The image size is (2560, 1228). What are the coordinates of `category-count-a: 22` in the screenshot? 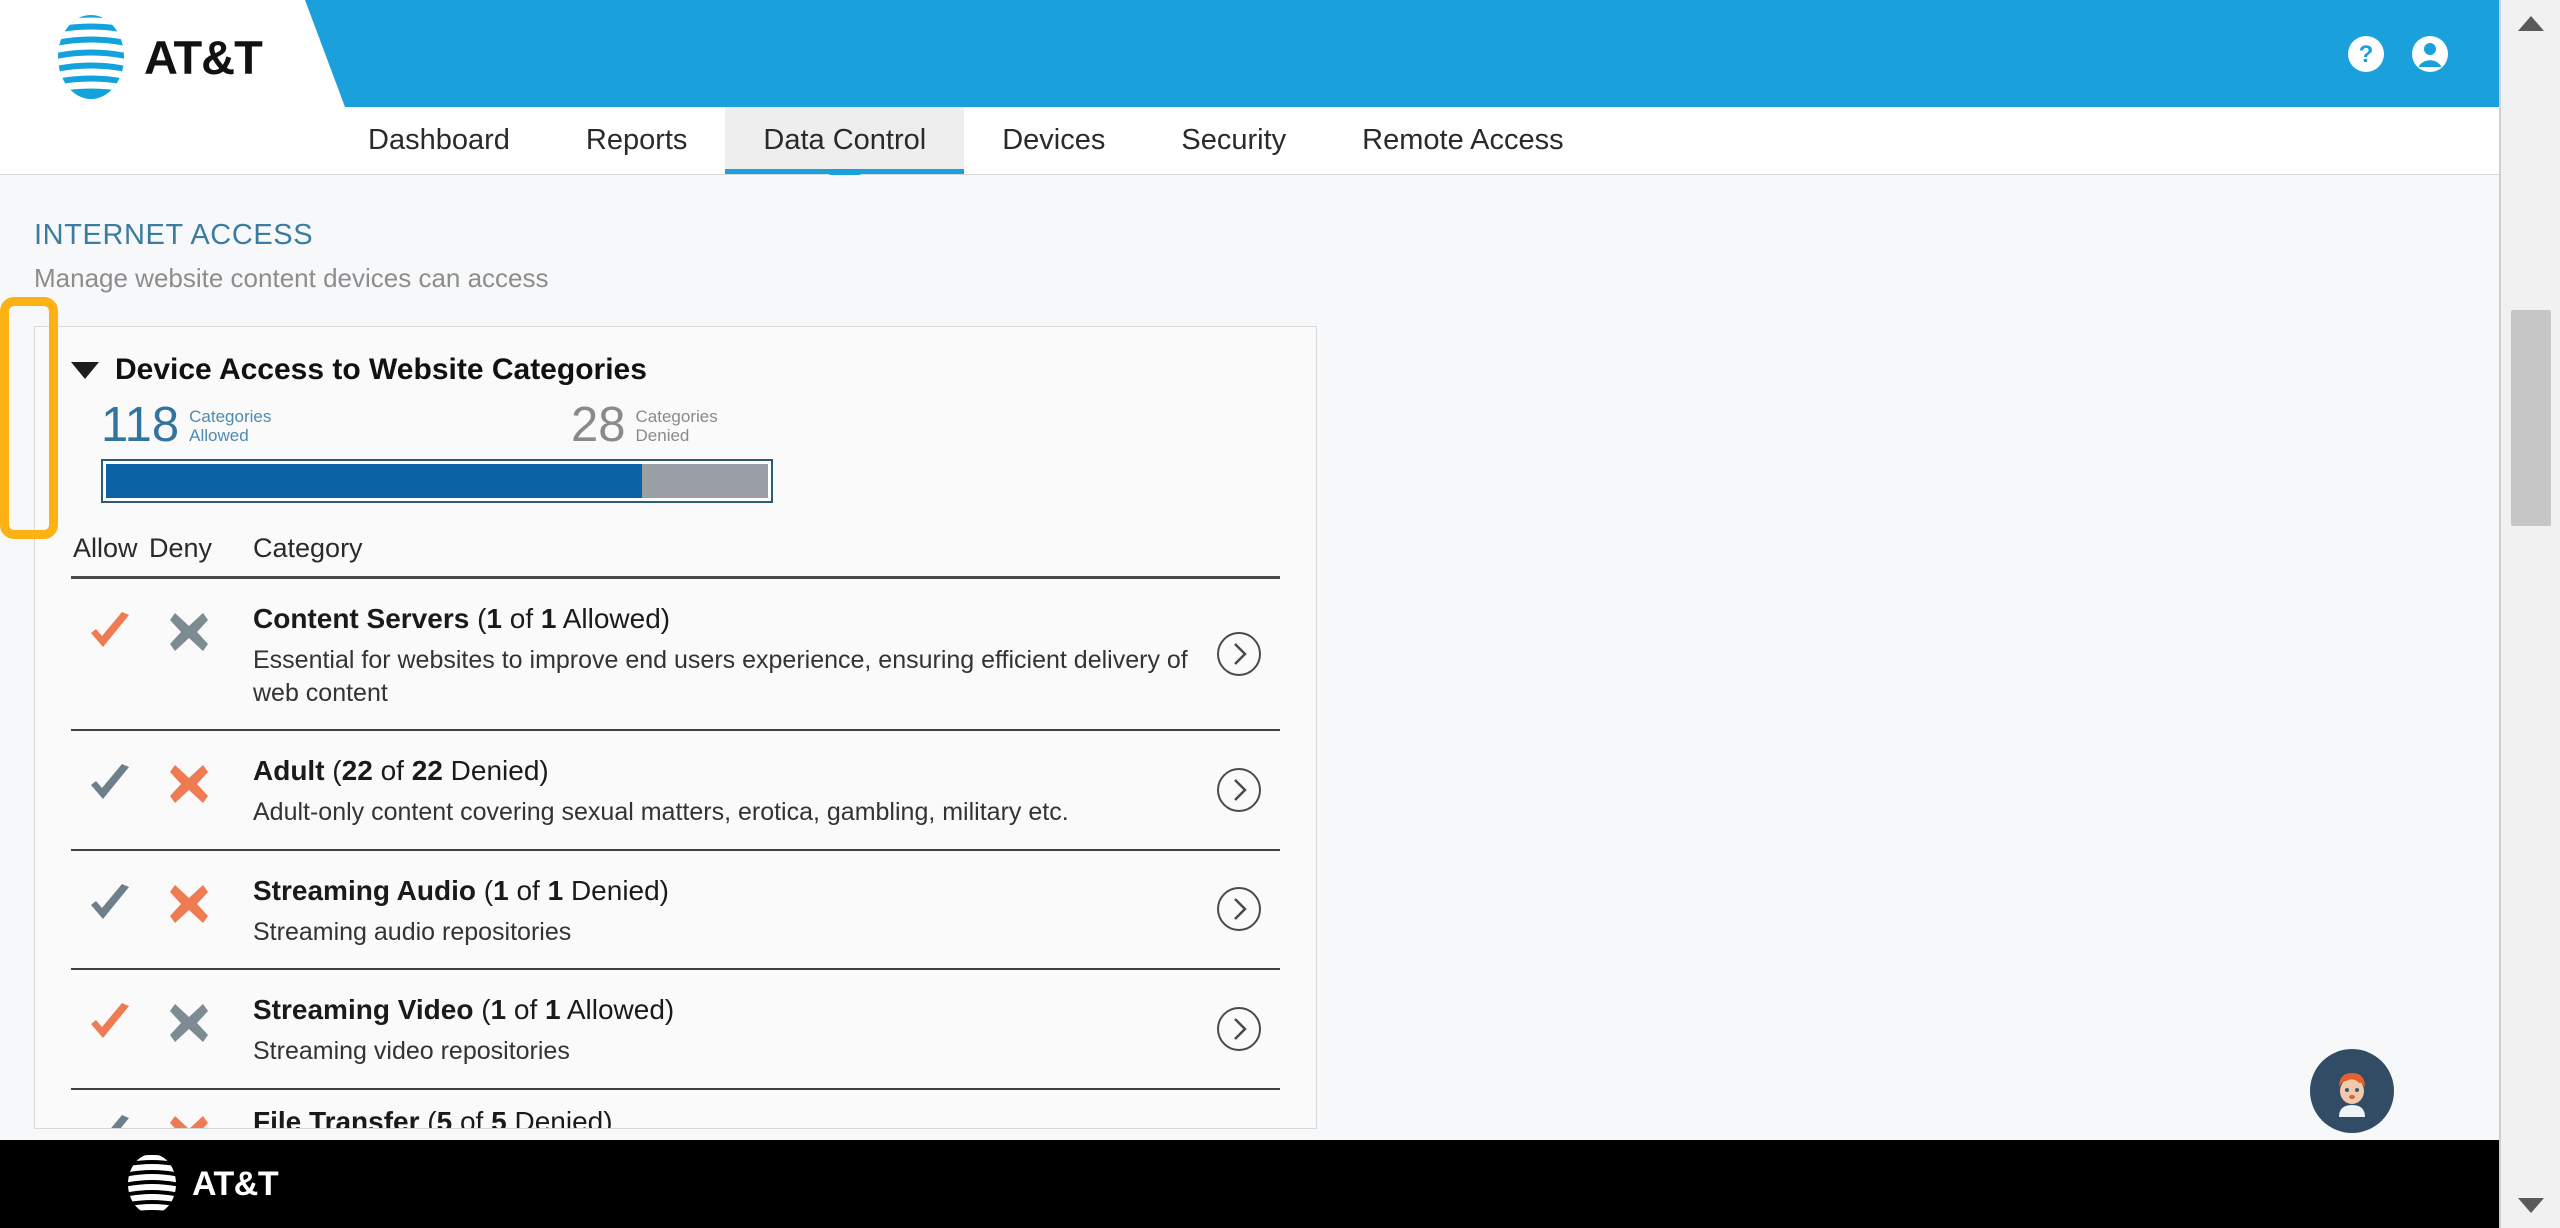 It's located at (357, 770).